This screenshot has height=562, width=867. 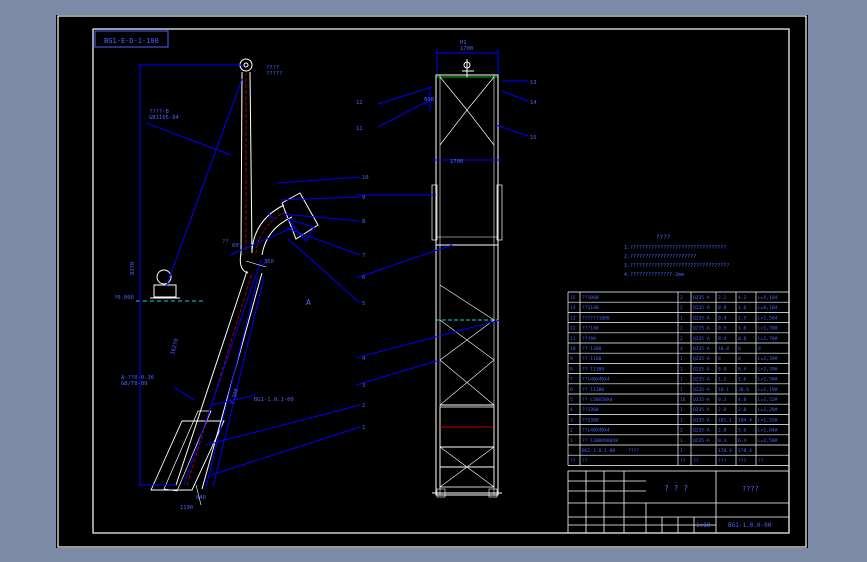 I want to click on parts-cell-w1: 8.0, so click(x=722, y=369).